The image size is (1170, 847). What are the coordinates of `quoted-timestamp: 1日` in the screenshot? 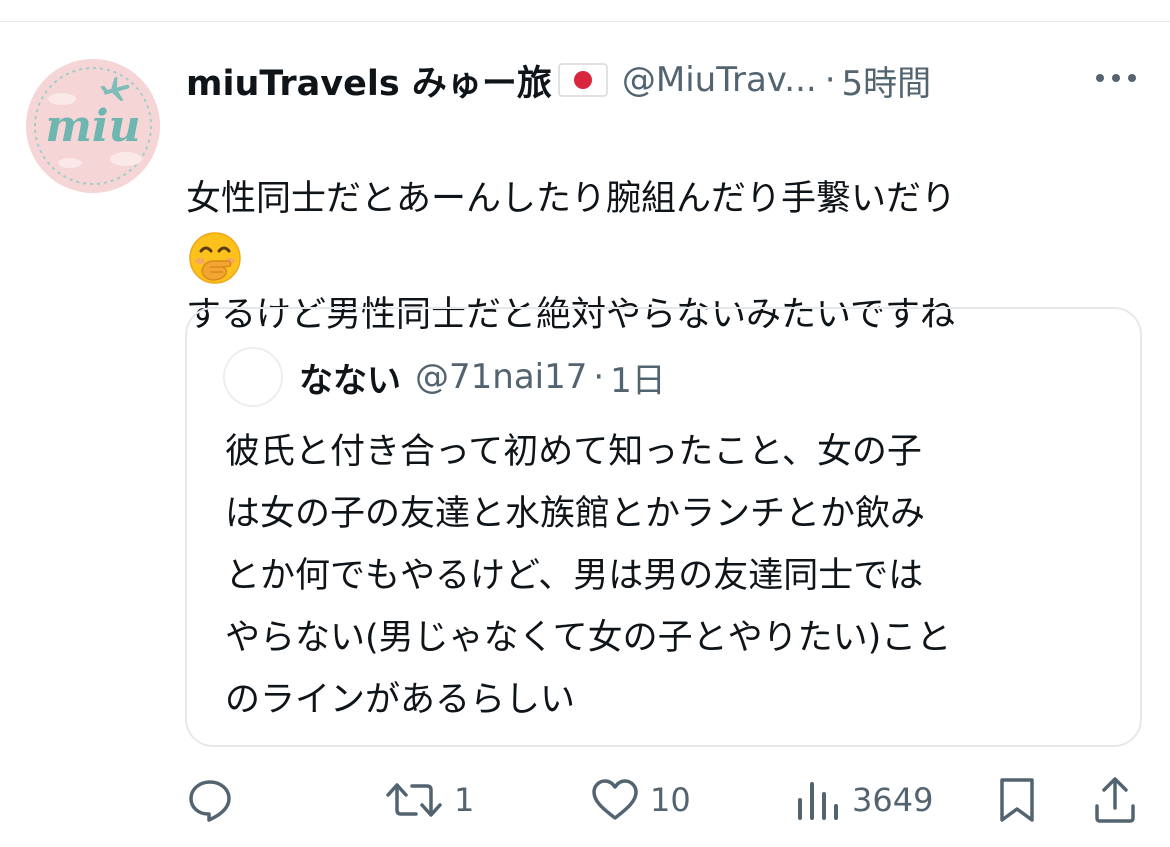 It's located at (638, 377).